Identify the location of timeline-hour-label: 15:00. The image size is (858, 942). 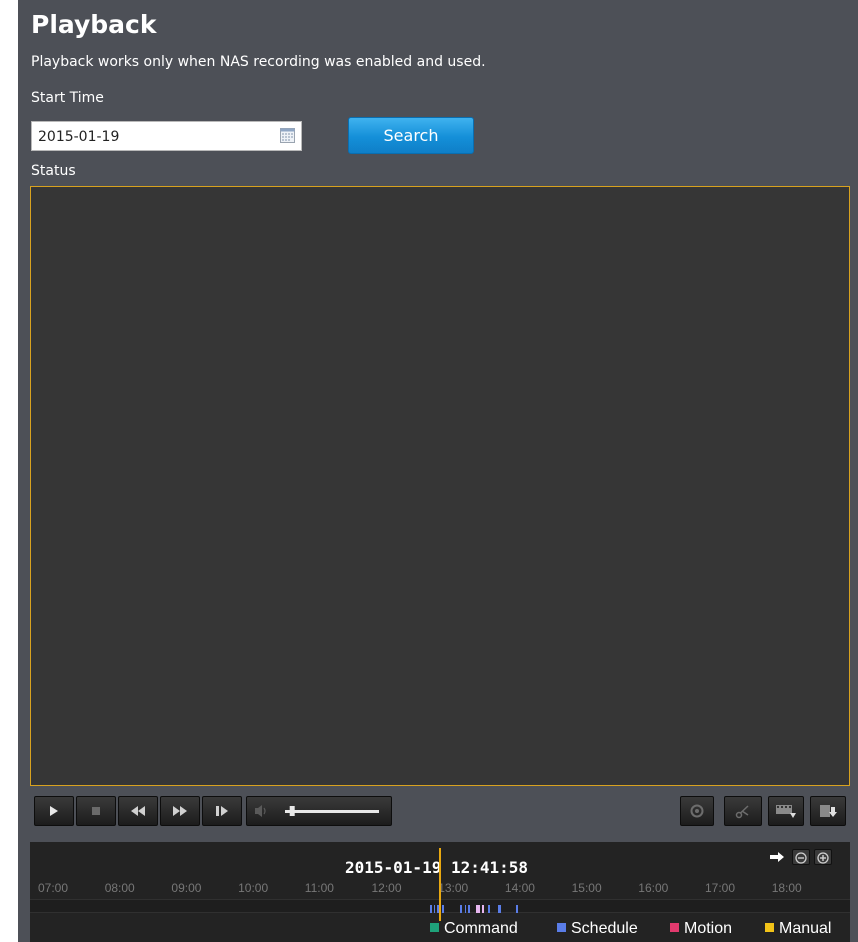
(586, 888).